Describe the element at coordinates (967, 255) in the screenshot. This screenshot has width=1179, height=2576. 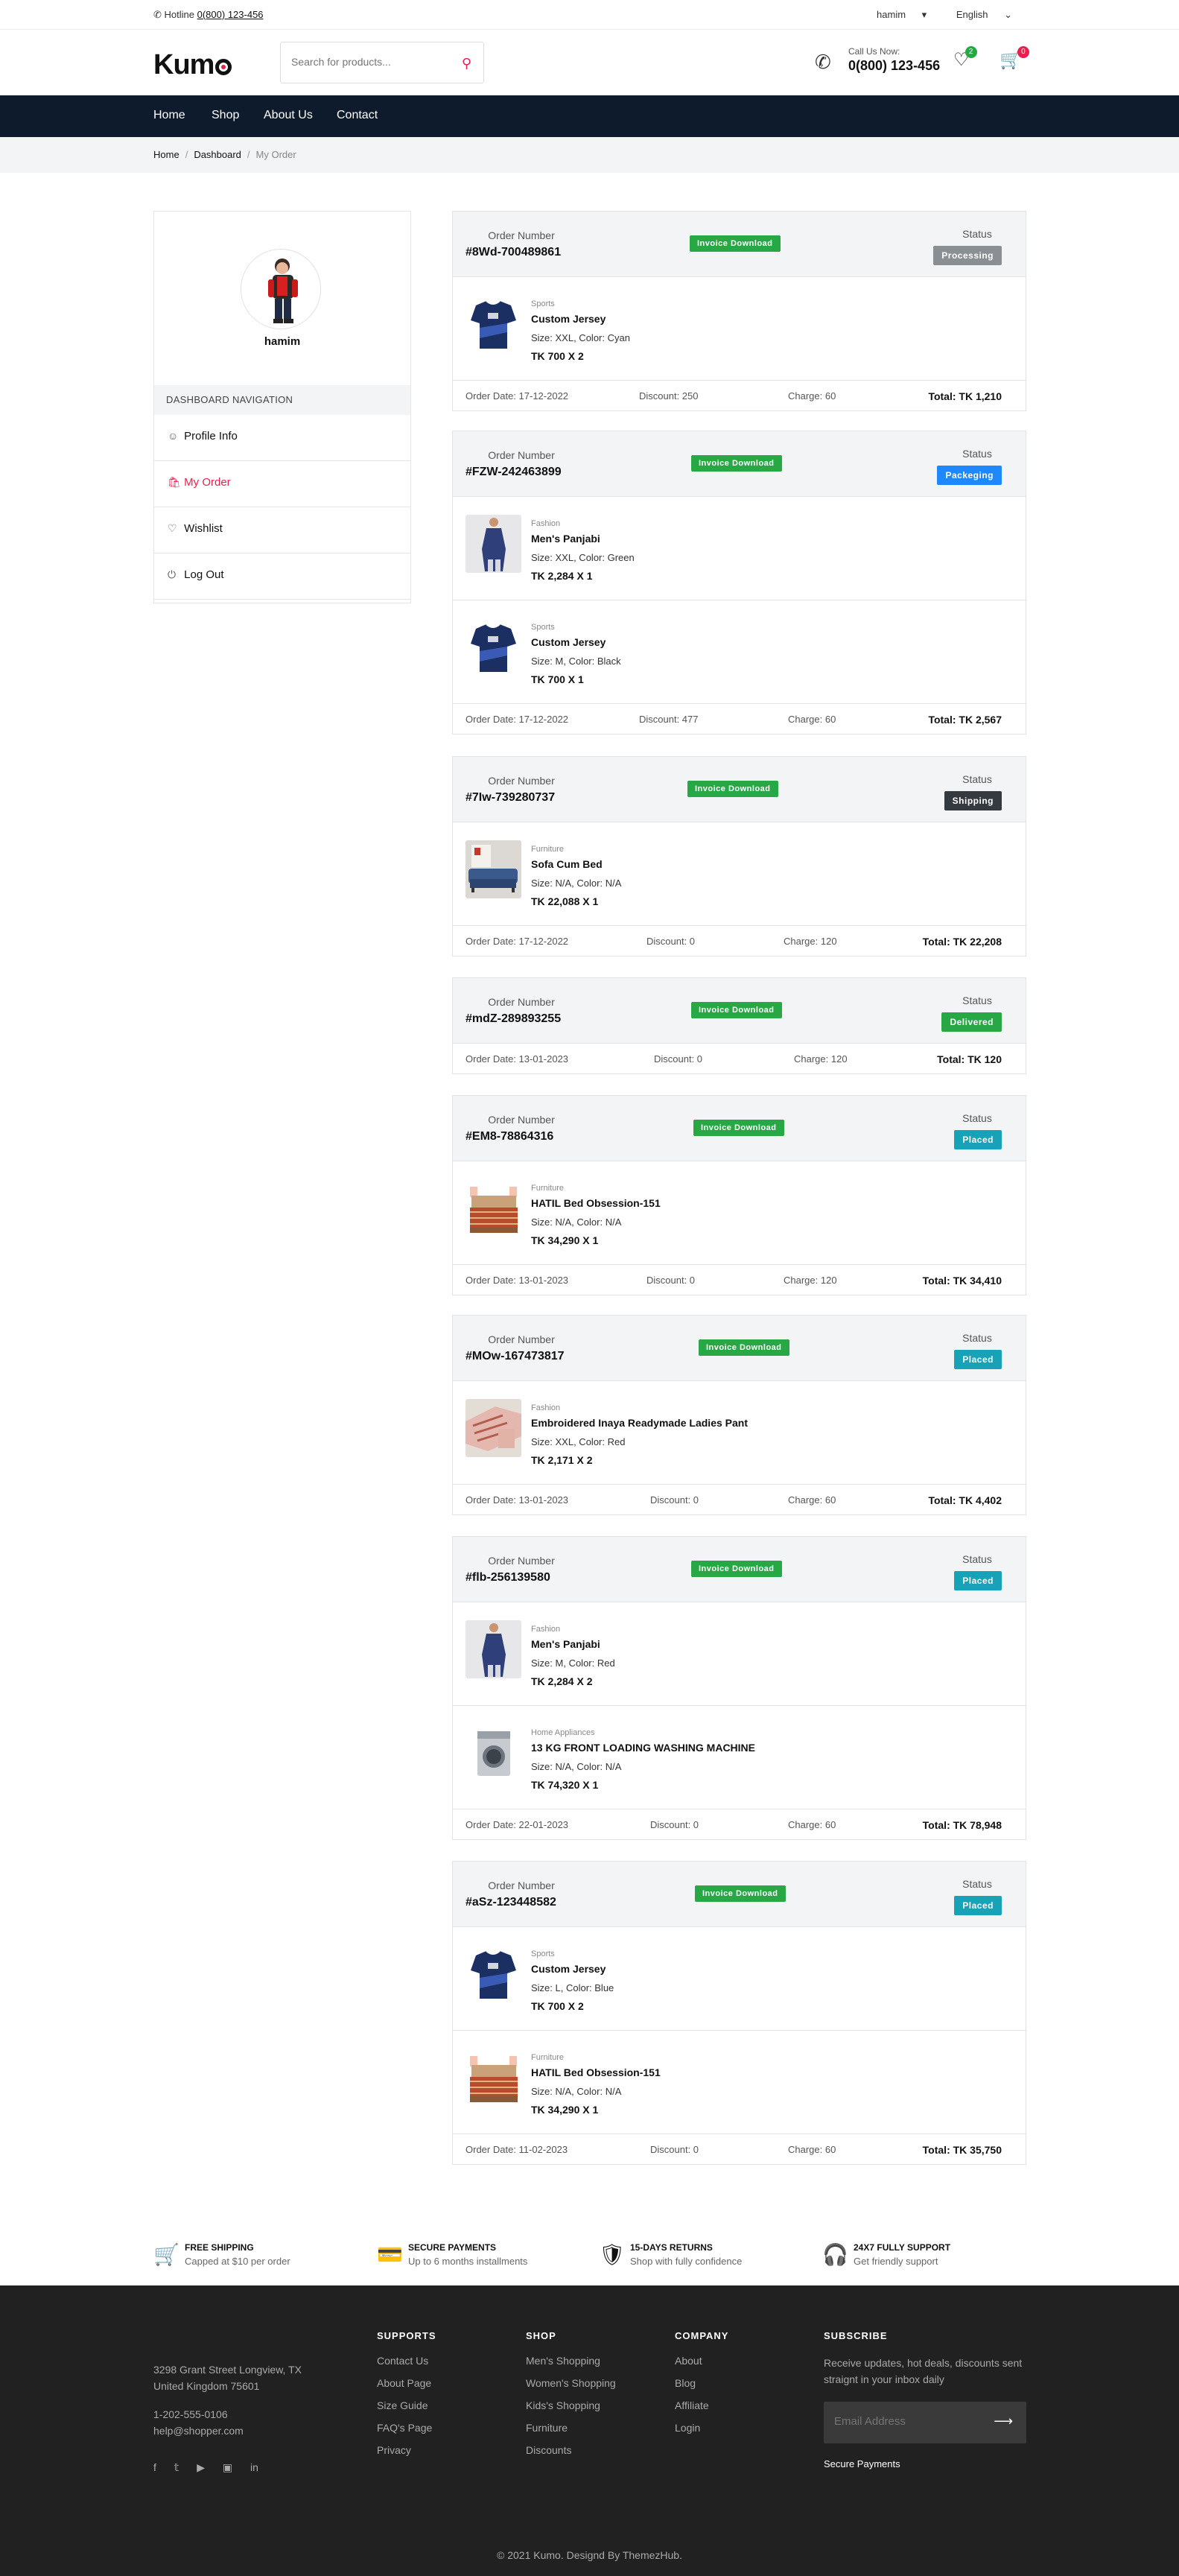
I see `status-badge: Processing` at that location.